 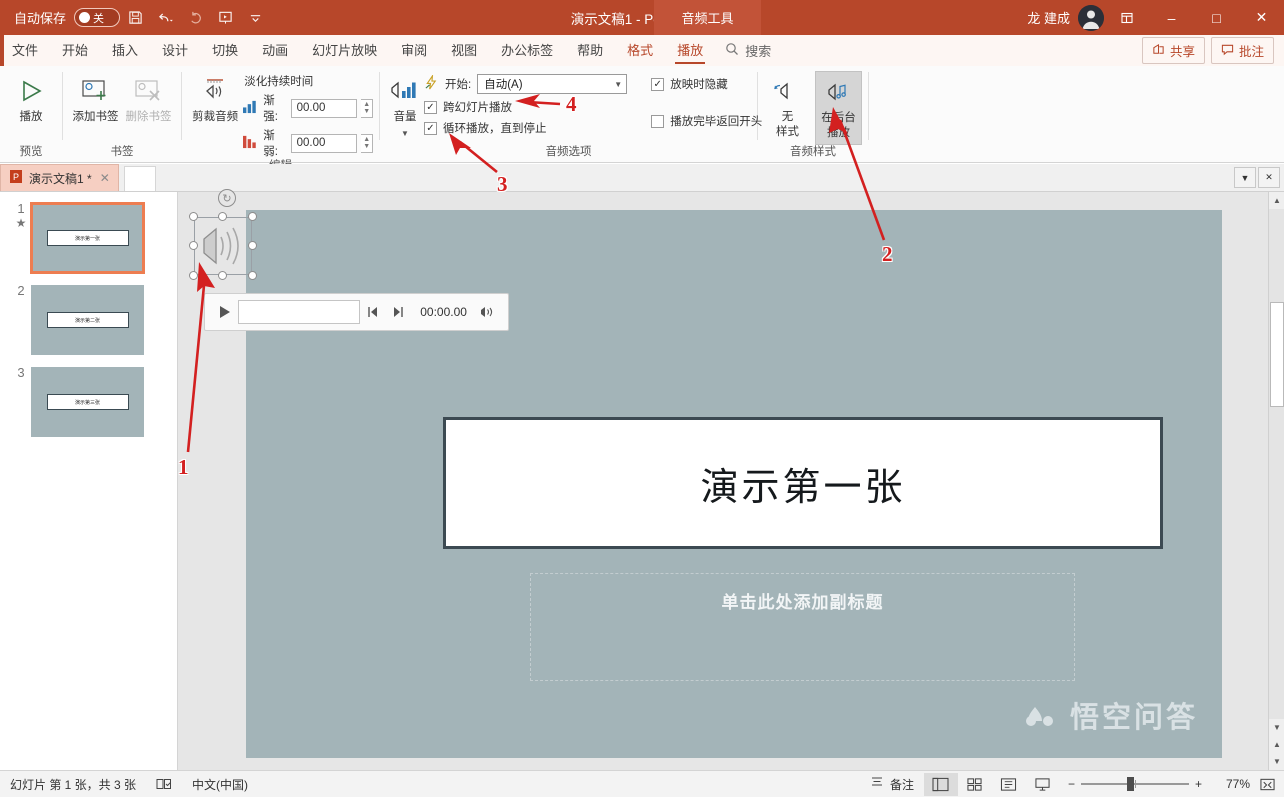 I want to click on zoom-in-button: +, so click(x=1198, y=784).